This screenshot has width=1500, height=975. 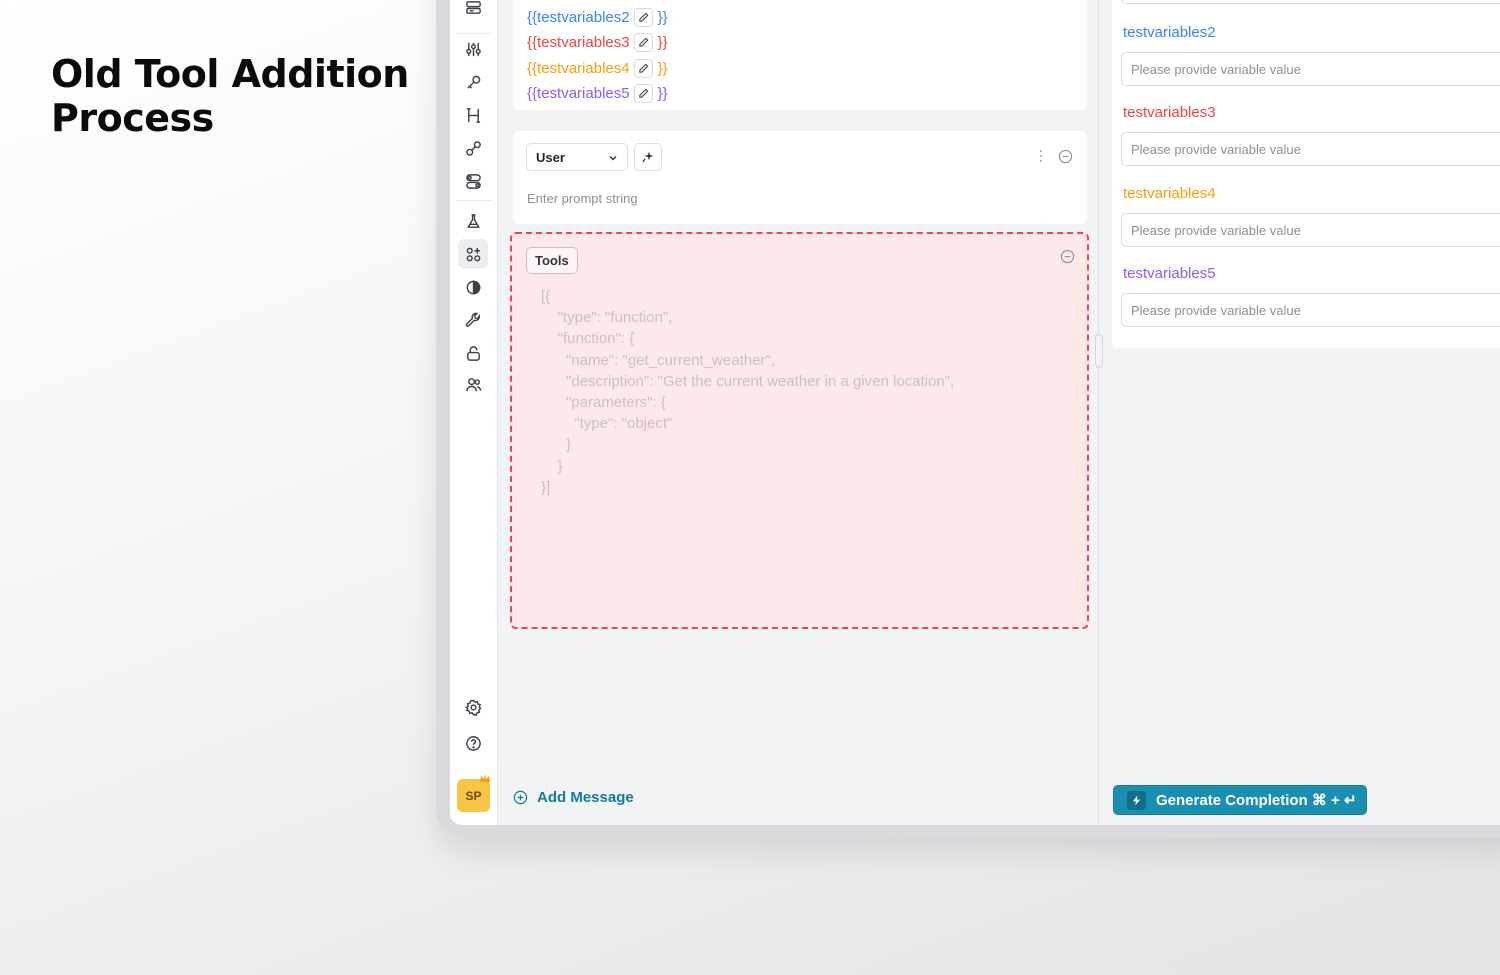 I want to click on add-message-button: Add Message, so click(x=573, y=797).